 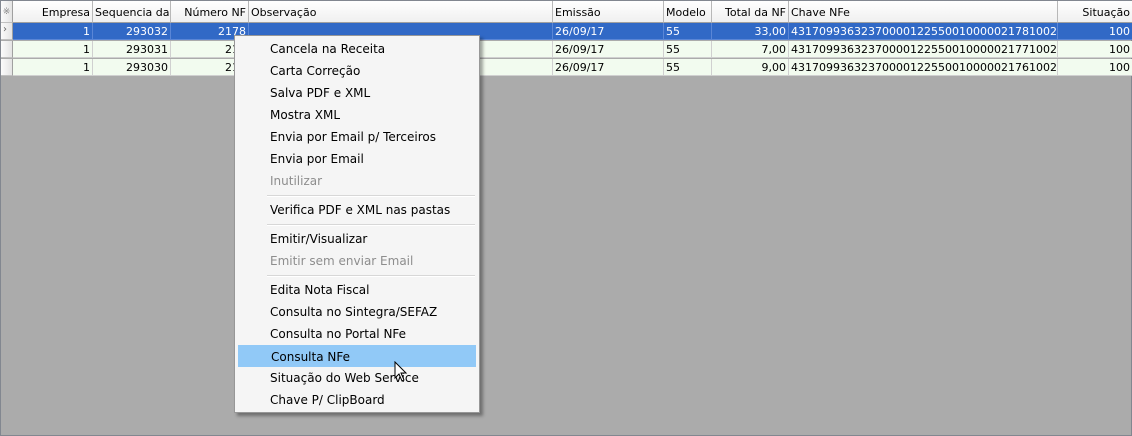 What do you see at coordinates (923, 12) in the screenshot?
I see `column-header-chave: Chave NFe` at bounding box center [923, 12].